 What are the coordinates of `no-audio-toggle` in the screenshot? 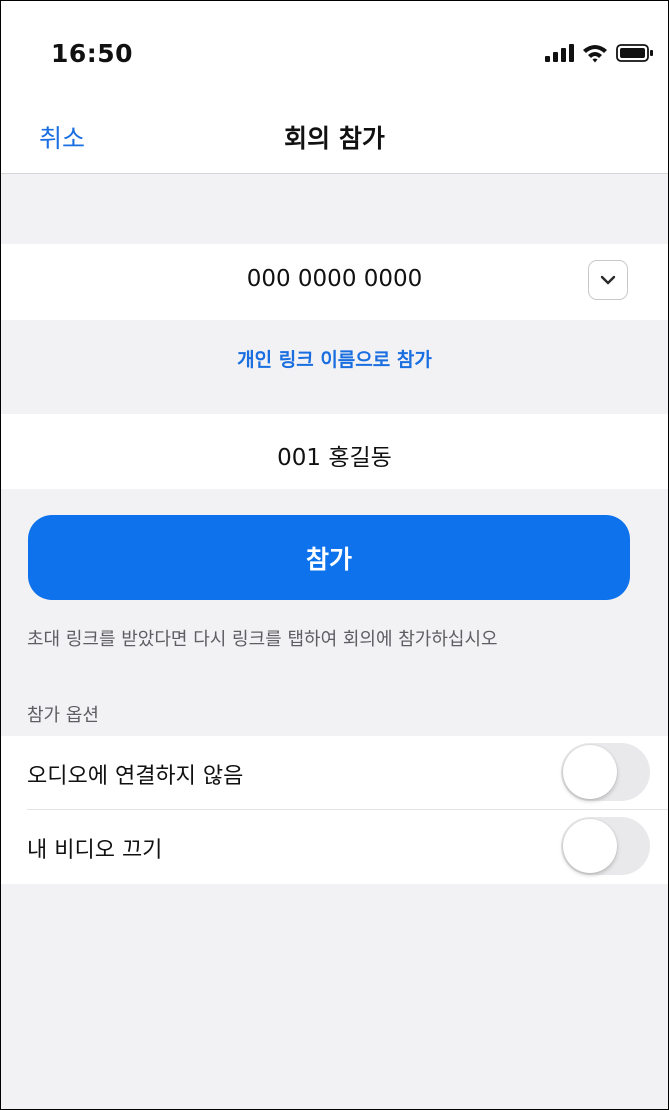 It's located at (605, 772).